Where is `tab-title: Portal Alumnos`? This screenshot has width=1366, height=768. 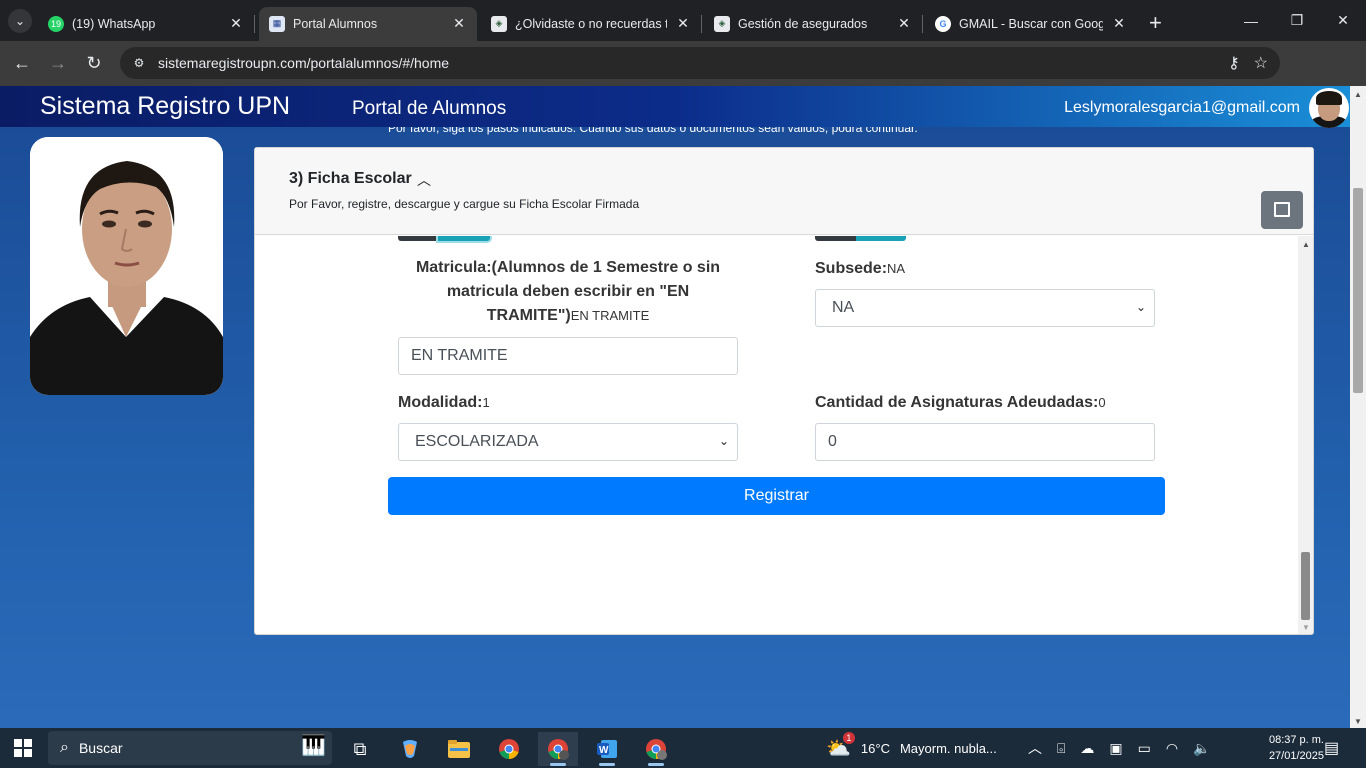 tab-title: Portal Alumnos is located at coordinates (335, 23).